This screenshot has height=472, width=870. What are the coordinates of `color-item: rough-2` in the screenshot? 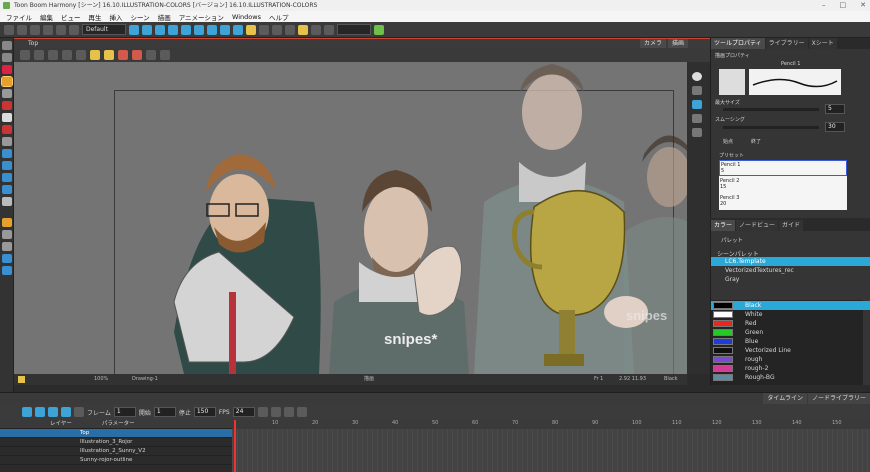 It's located at (790, 368).